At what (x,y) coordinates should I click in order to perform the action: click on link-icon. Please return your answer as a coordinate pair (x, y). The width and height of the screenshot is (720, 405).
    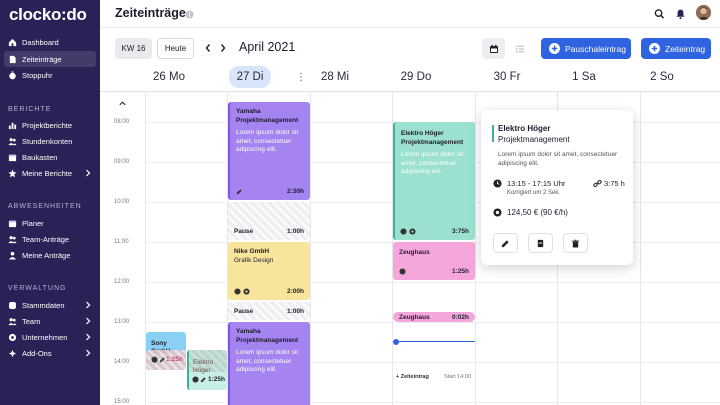
    Looking at the image, I should click on (597, 183).